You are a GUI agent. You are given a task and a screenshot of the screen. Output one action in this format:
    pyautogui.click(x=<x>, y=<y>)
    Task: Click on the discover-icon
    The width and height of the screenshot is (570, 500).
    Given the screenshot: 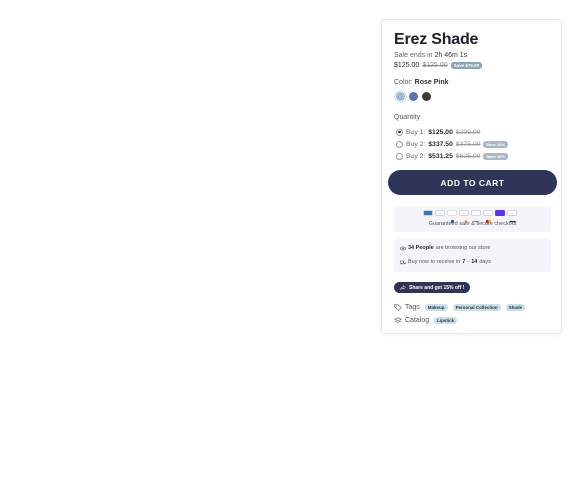 What is the action you would take?
    pyautogui.click(x=464, y=216)
    